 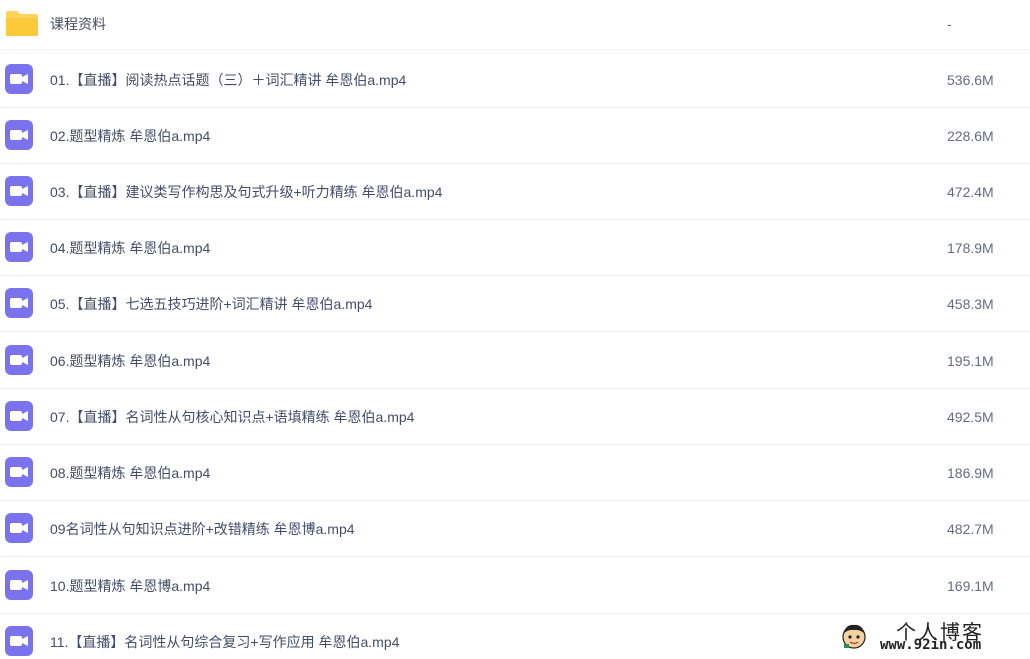 I want to click on file-name: 09名词性从句知识点进阶+改错精练 牟恩博a.mp4, so click(x=202, y=529).